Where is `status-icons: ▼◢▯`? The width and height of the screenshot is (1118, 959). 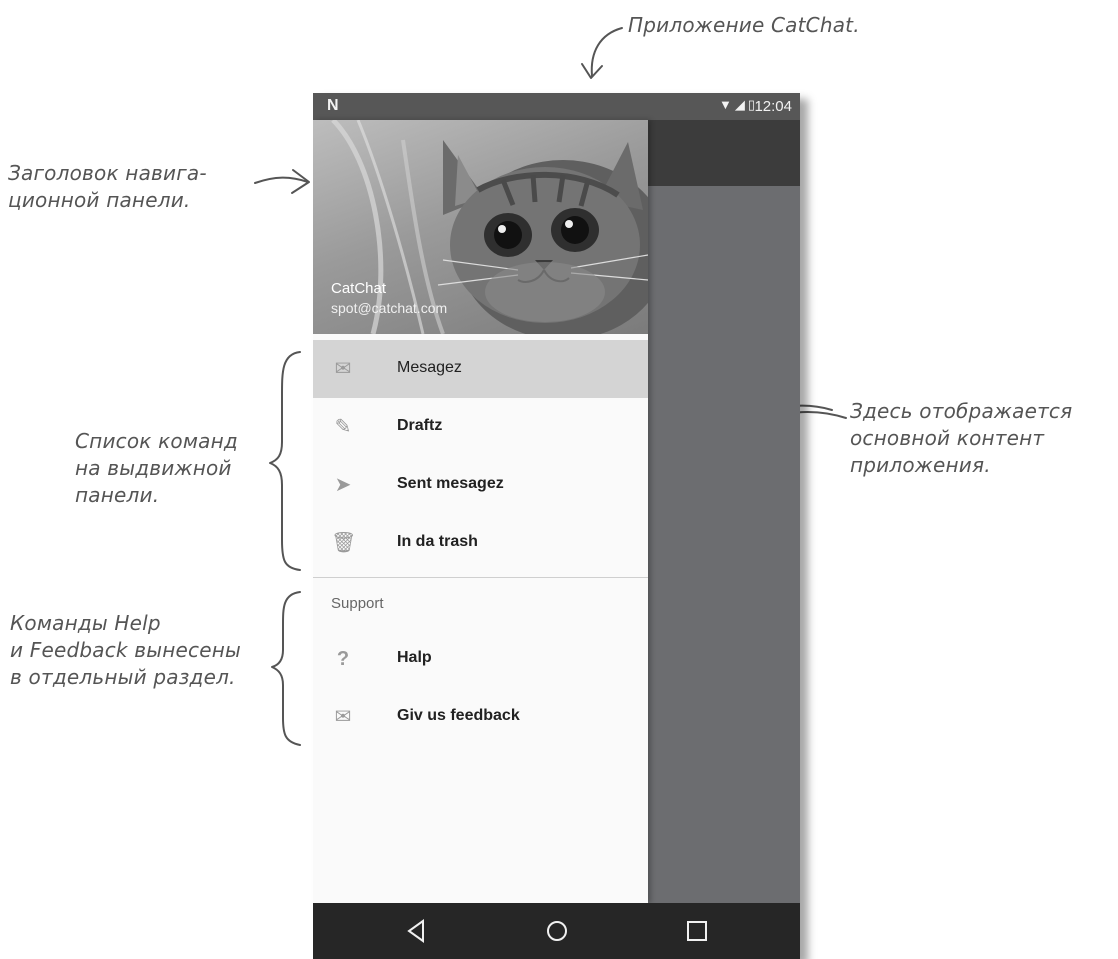 status-icons: ▼◢▯ is located at coordinates (738, 104).